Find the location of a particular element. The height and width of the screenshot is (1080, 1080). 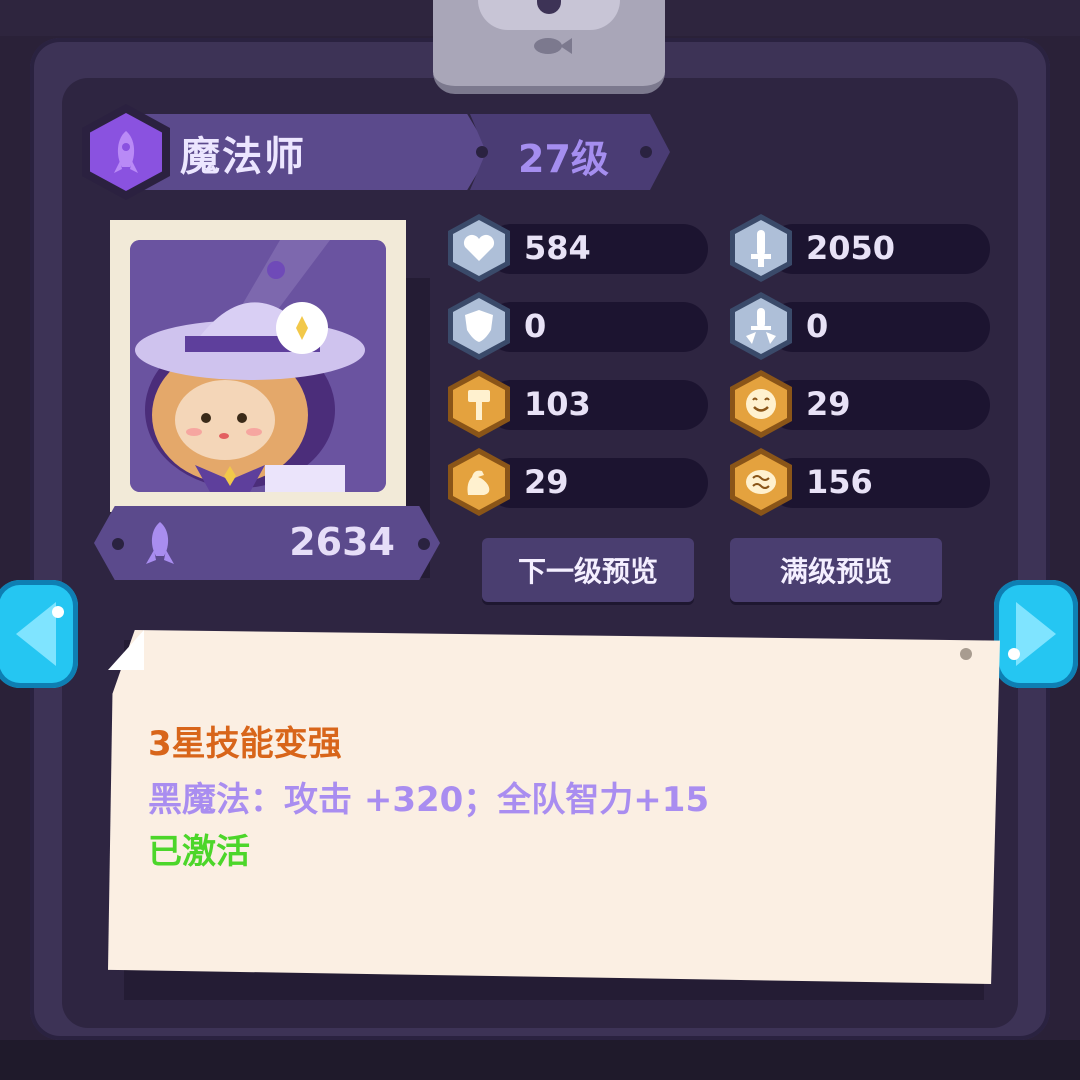

stat-value: 2050 is located at coordinates (851, 248).